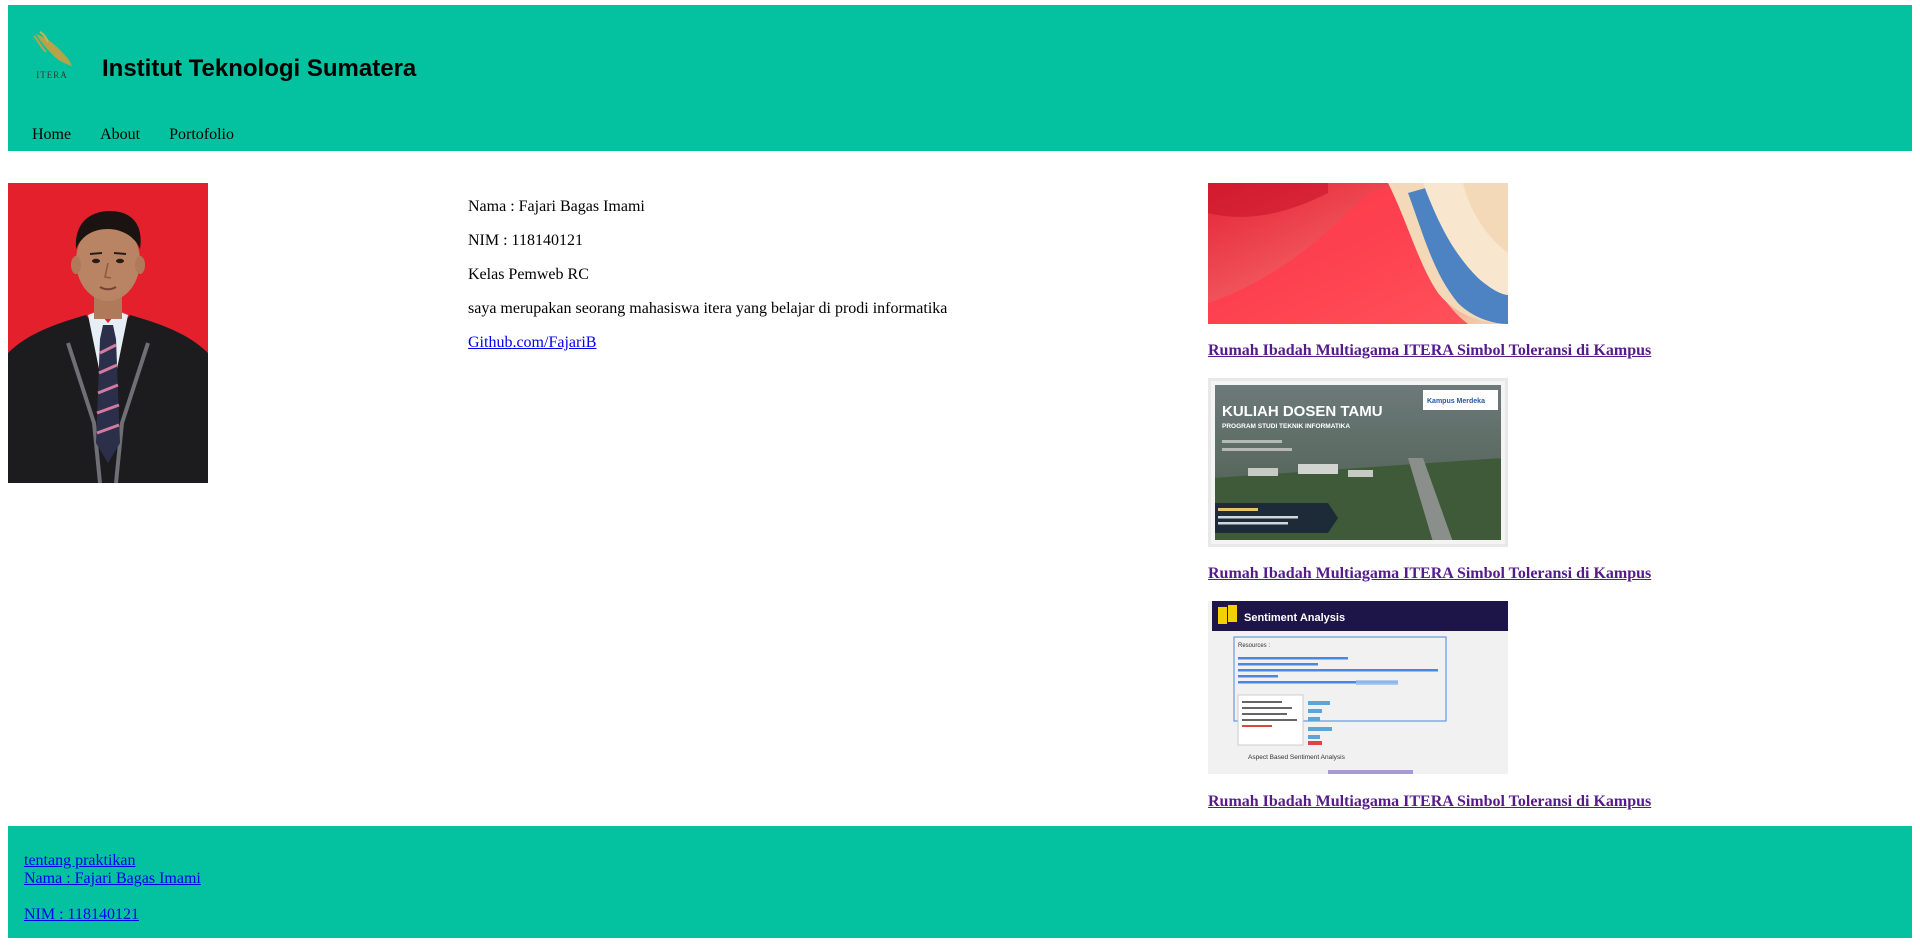 The image size is (1920, 950). Describe the element at coordinates (1456, 401) in the screenshot. I see `poster-badge: Kampus Merdeka` at that location.